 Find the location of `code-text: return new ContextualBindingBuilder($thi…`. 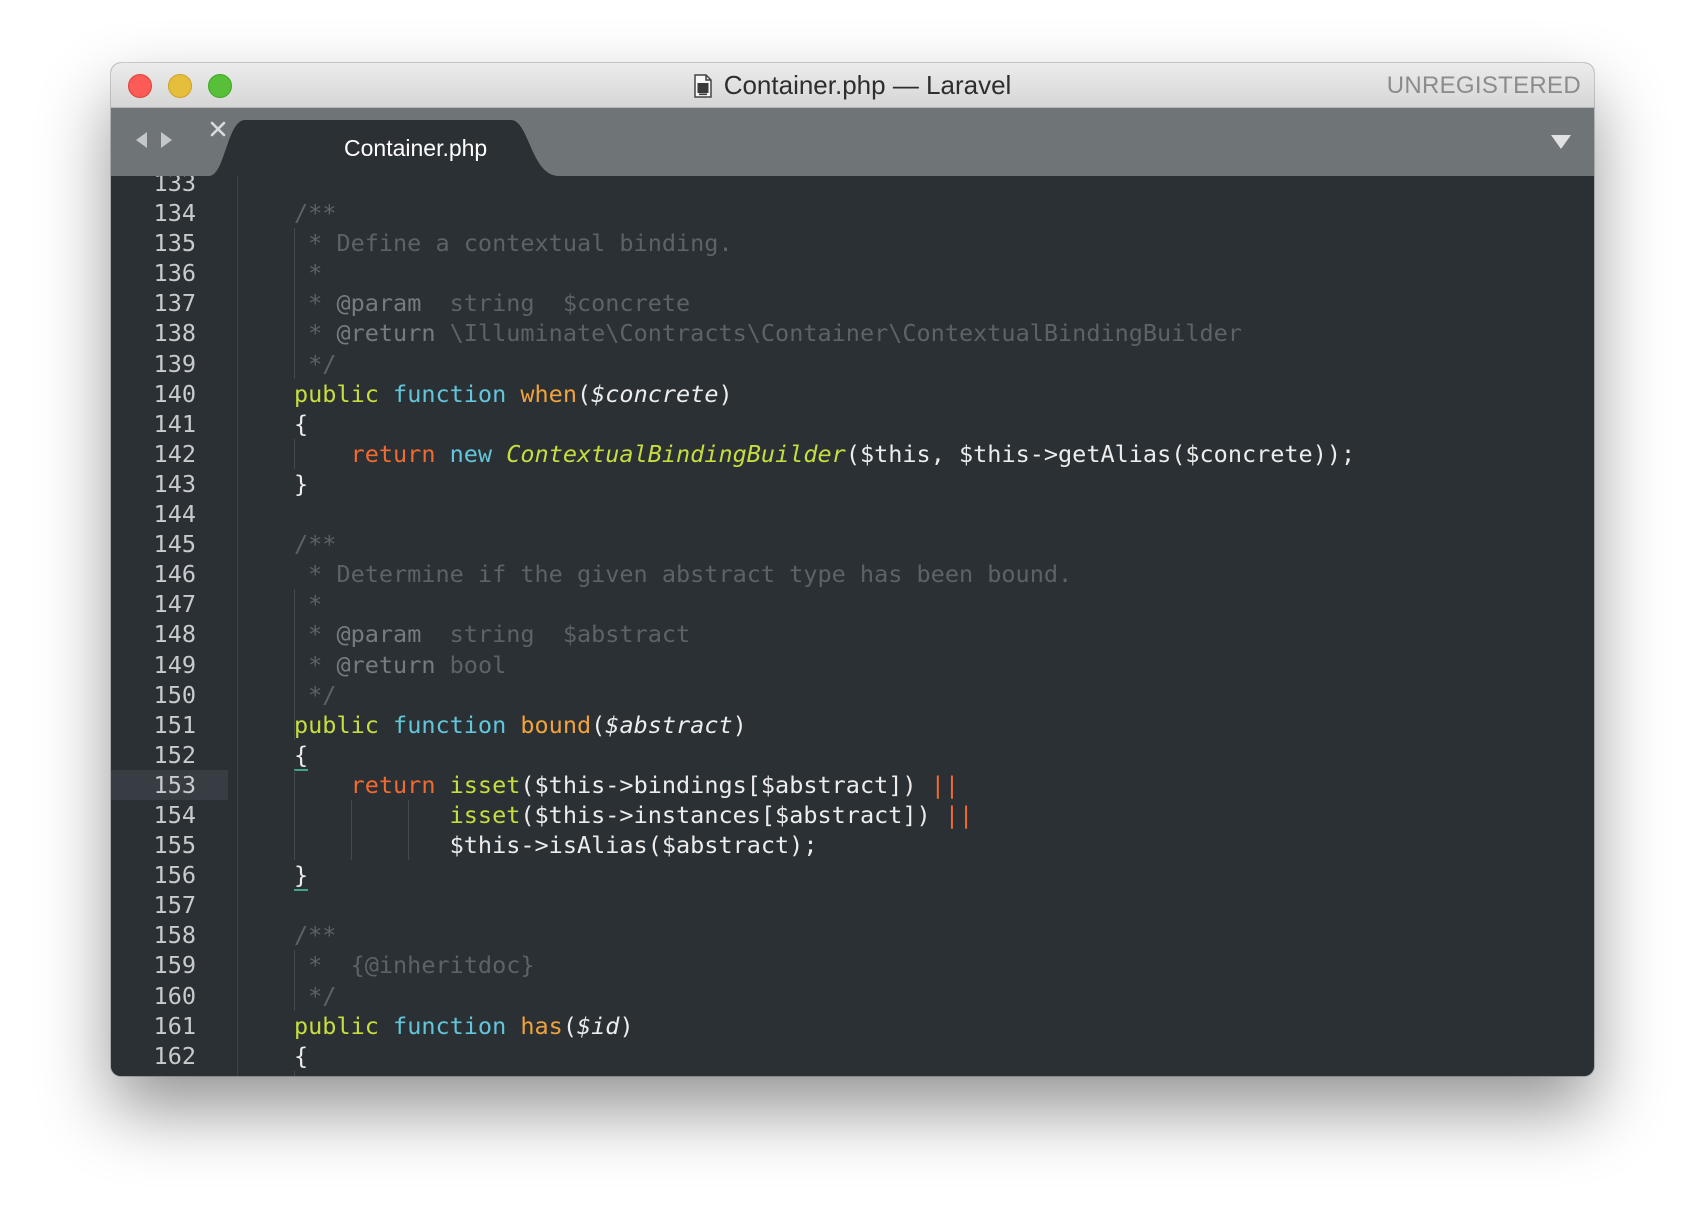

code-text: return new ContextualBindingBuilder($thi… is located at coordinates (825, 454).